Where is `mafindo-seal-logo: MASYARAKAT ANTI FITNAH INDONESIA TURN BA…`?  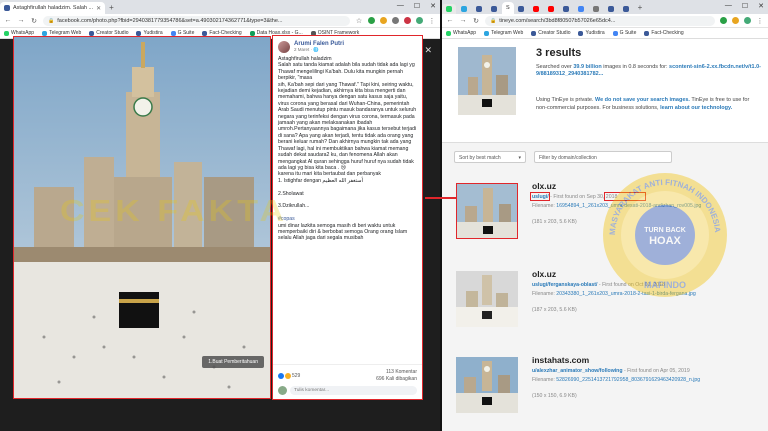 mafindo-seal-logo: MASYARAKAT ANTI FITNAH INDONESIA TURN BA… is located at coordinates (665, 235).